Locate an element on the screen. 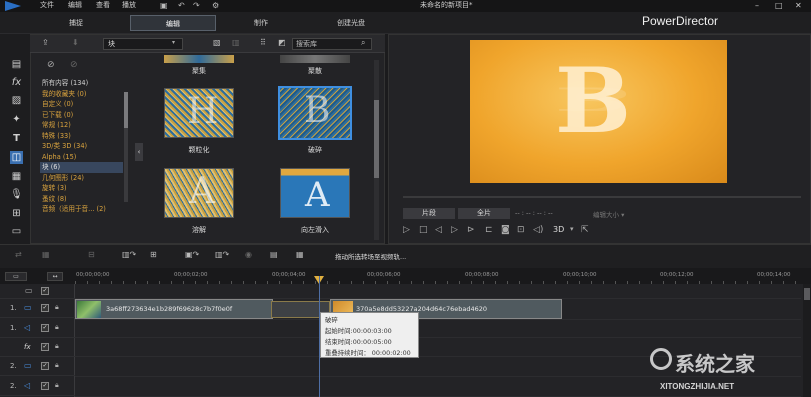  timeline-scrollbar-thumb is located at coordinates (807, 294).